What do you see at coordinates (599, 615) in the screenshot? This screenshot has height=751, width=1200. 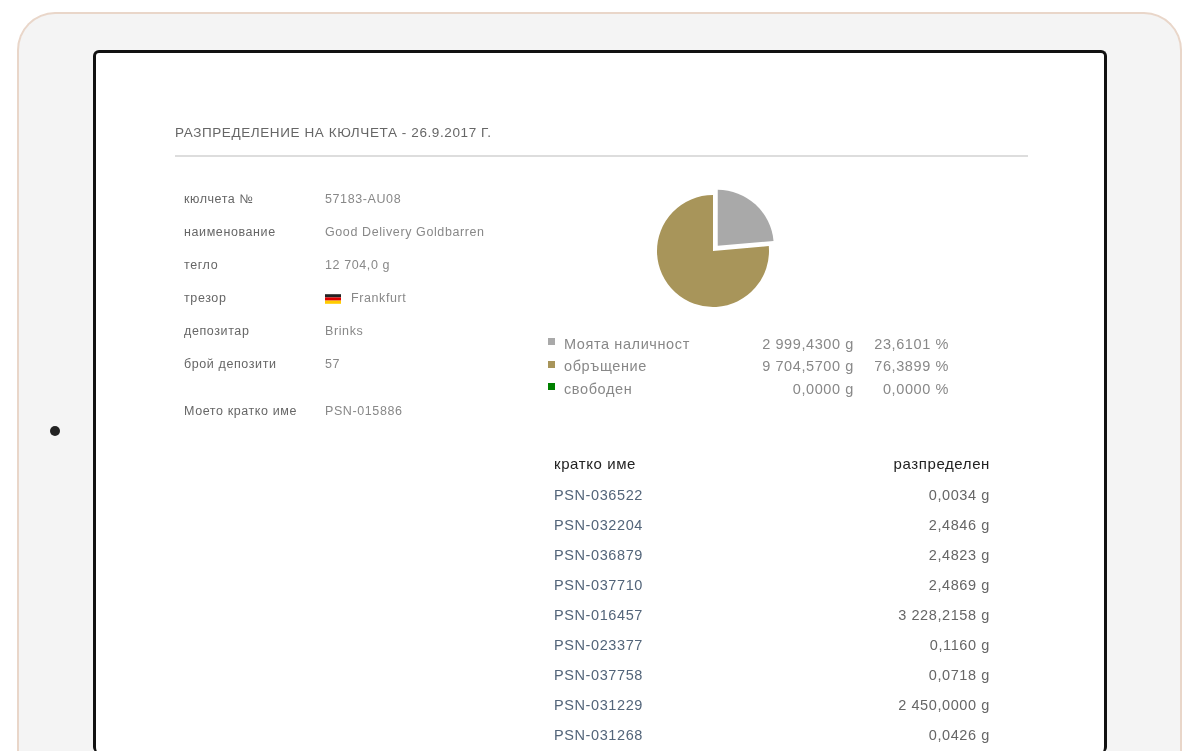 I see `short-name-link: PSN-016457` at bounding box center [599, 615].